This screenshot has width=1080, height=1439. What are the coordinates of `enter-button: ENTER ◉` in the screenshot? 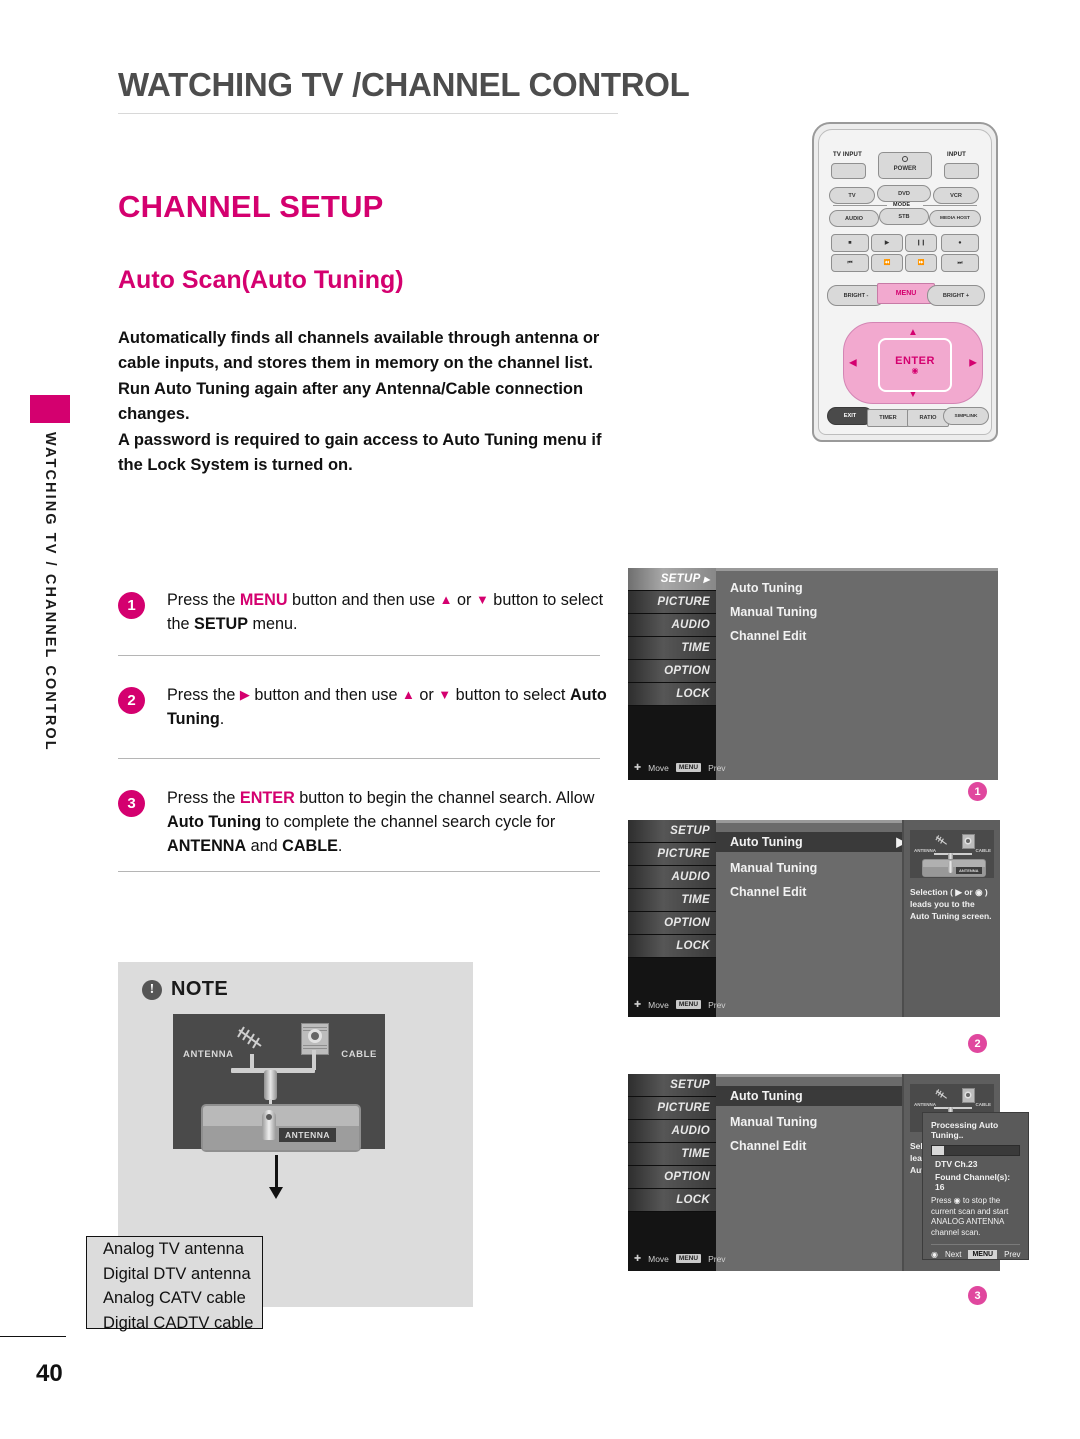 It's located at (915, 365).